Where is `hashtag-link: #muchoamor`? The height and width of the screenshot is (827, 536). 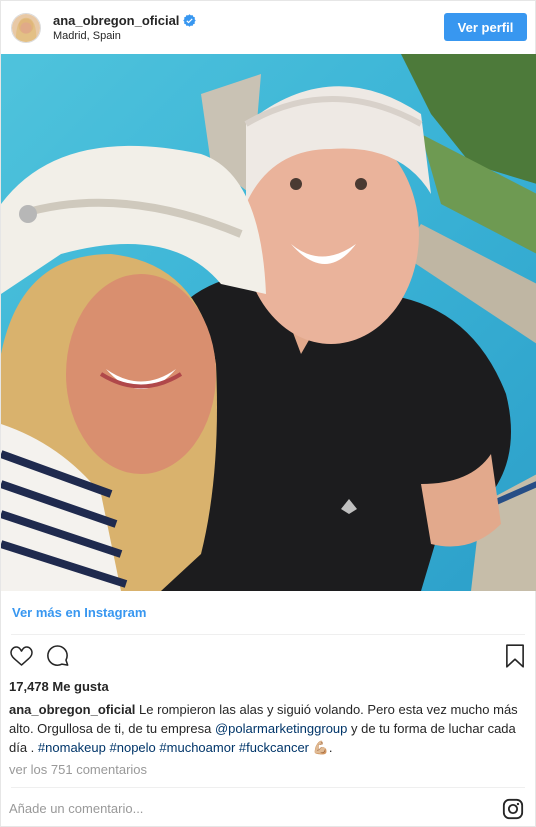
hashtag-link: #muchoamor is located at coordinates (197, 747).